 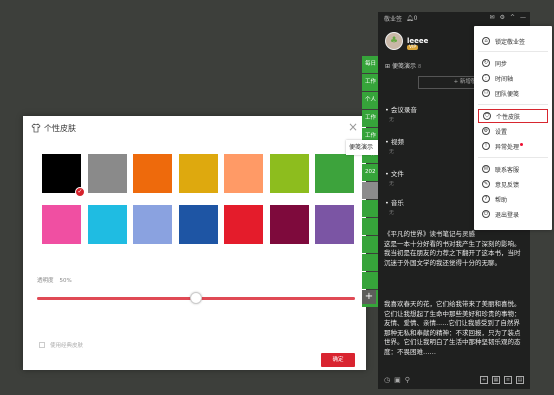 What do you see at coordinates (334, 173) in the screenshot?
I see `skin-swatch-green` at bounding box center [334, 173].